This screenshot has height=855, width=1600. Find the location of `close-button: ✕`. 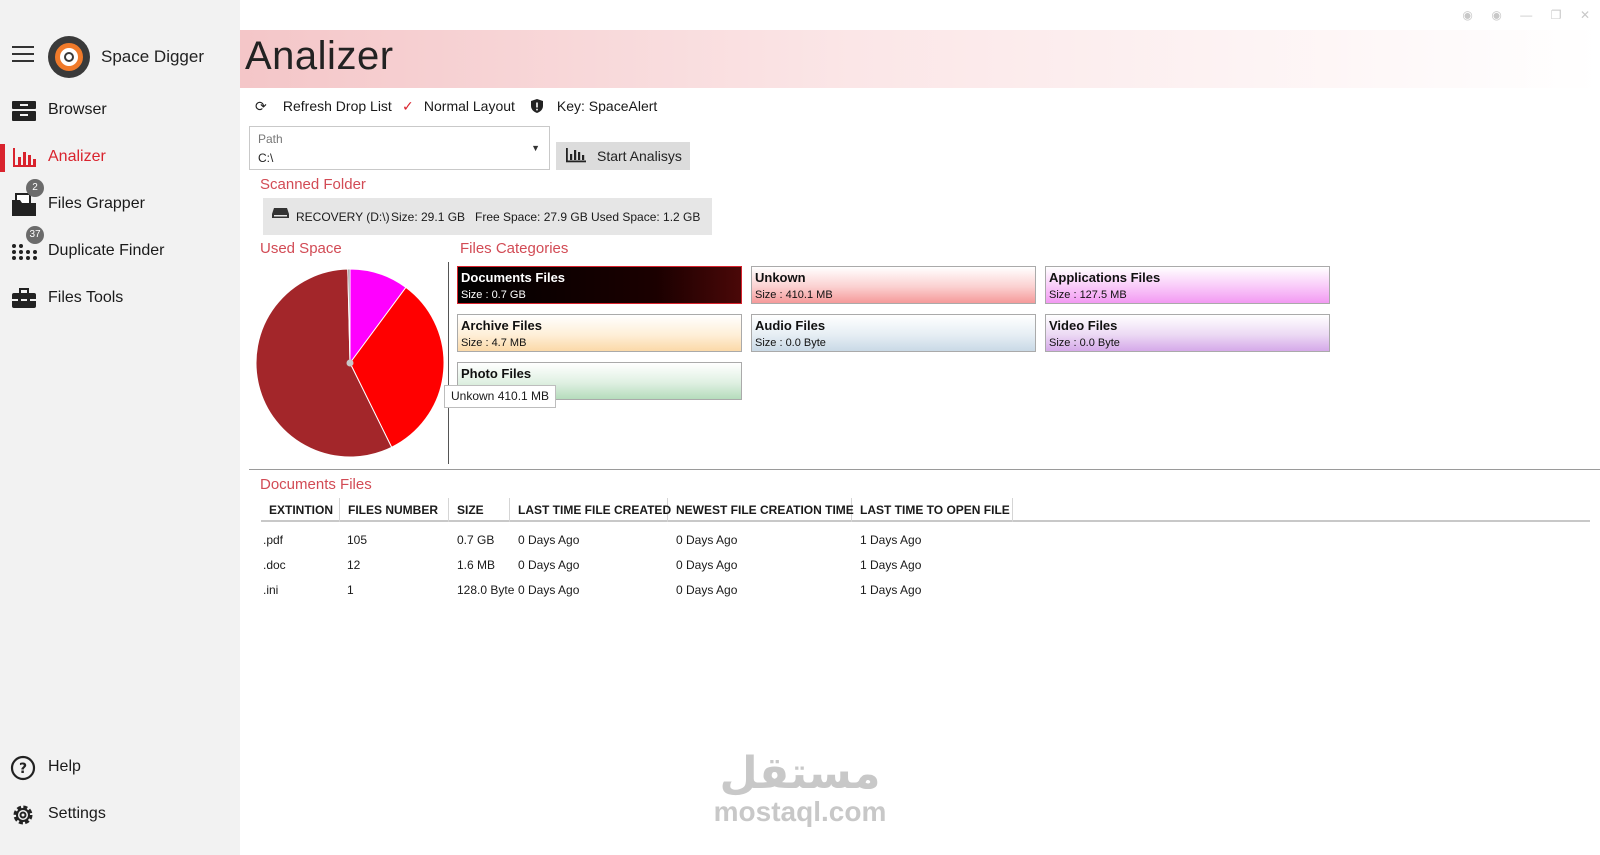

close-button: ✕ is located at coordinates (1585, 15).